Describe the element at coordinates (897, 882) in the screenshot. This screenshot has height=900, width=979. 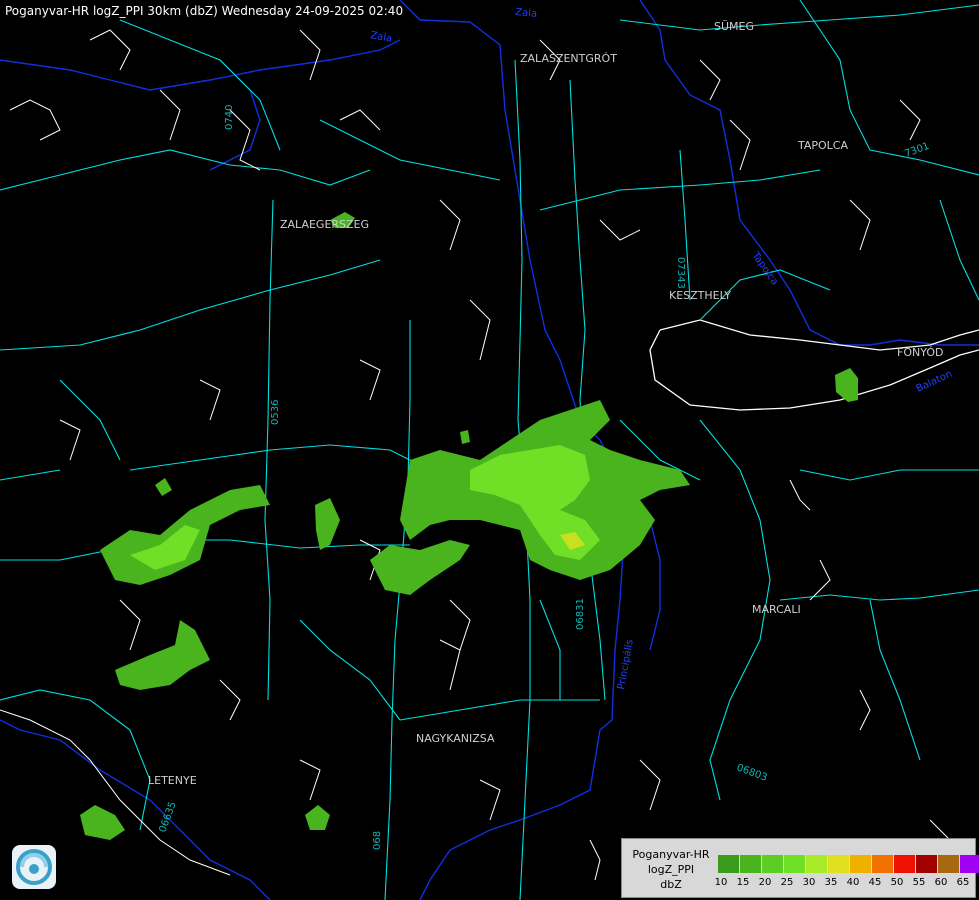
I see `legend-tick: 50` at that location.